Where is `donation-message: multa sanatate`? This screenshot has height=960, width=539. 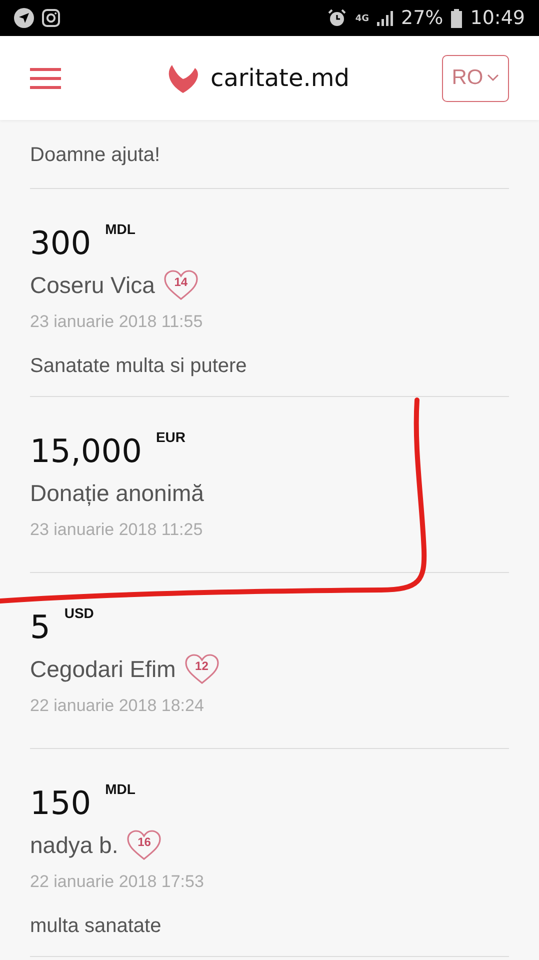 donation-message: multa sanatate is located at coordinates (96, 926).